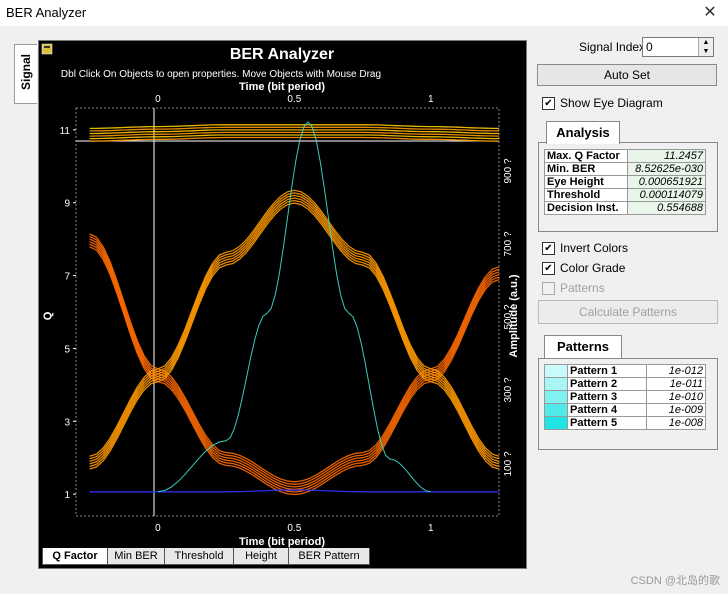  I want to click on tab-ber-pattern: BER Pattern, so click(329, 556).